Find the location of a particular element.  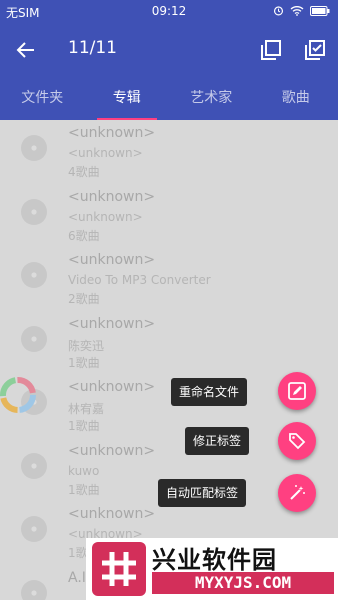

album-song-count: 6歌曲 is located at coordinates (84, 235).